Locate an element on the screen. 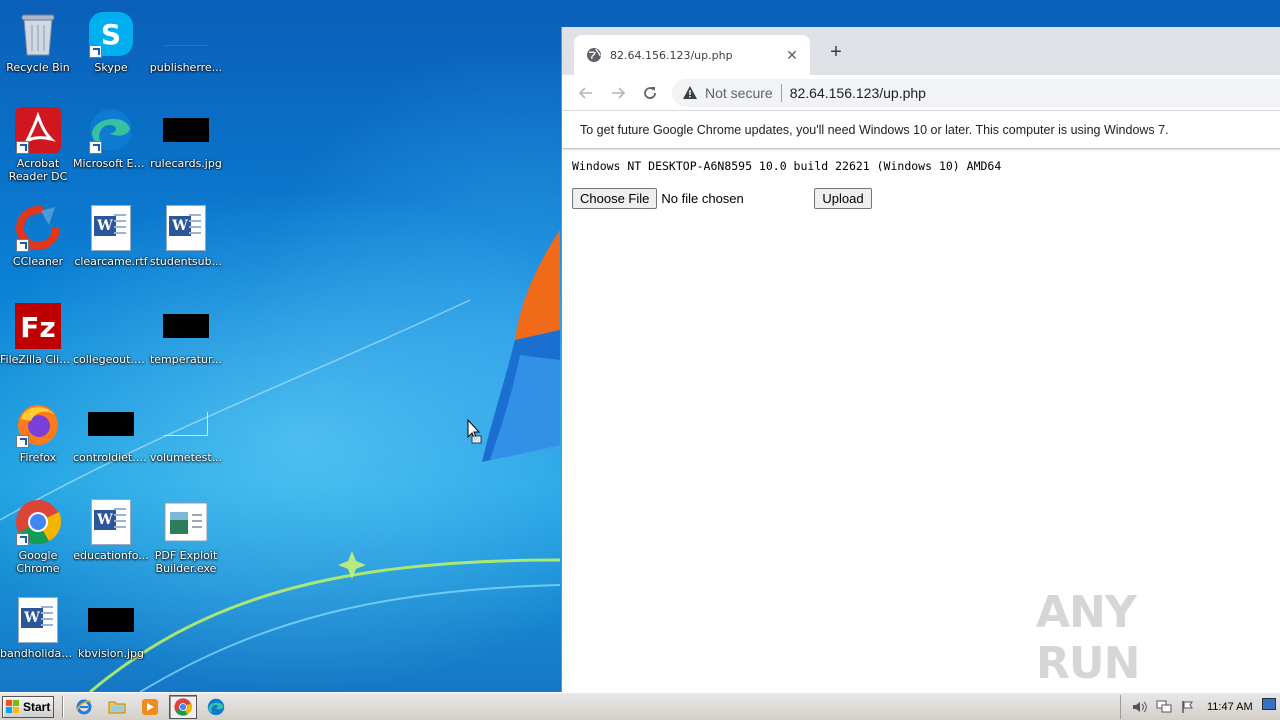 This screenshot has width=1280, height=720. desktop-icon-label: controldiet.jpg is located at coordinates (111, 457).